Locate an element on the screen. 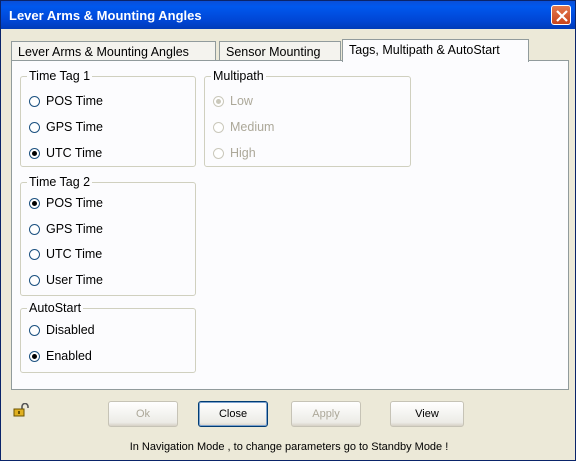  autostart-enabled: Enabled is located at coordinates (60, 356).